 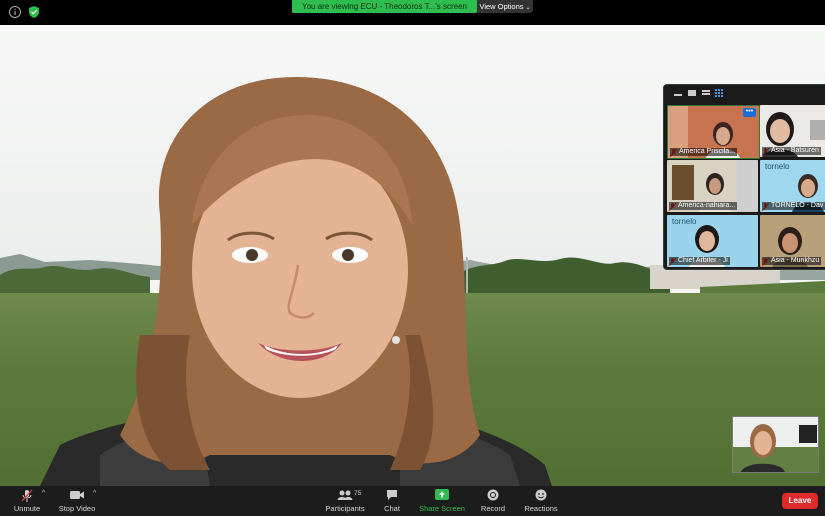 I want to click on emoji-reaction-icon, so click(x=541, y=495).